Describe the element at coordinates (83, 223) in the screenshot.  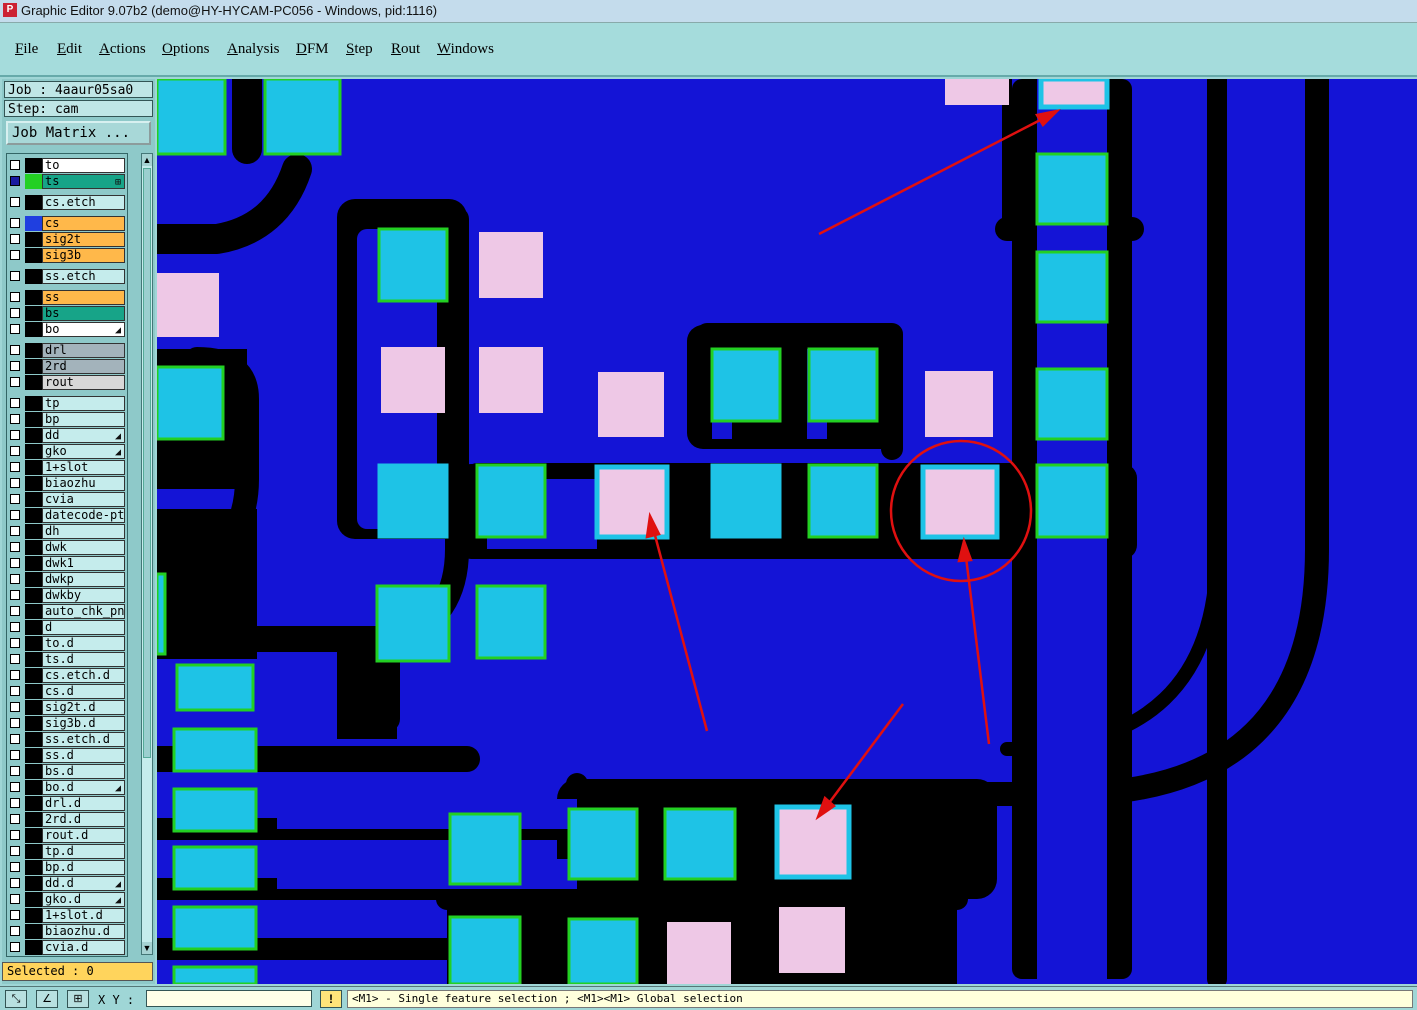
I see `layer-name: cs` at that location.